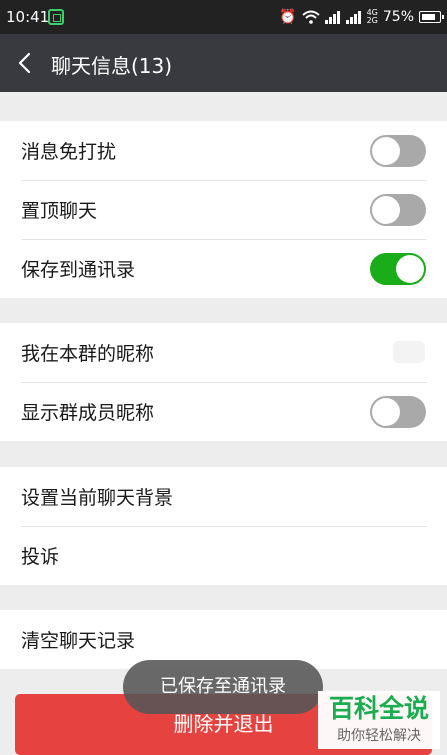  I want to click on pin-chat-row: 置顶聊天, so click(223, 209).